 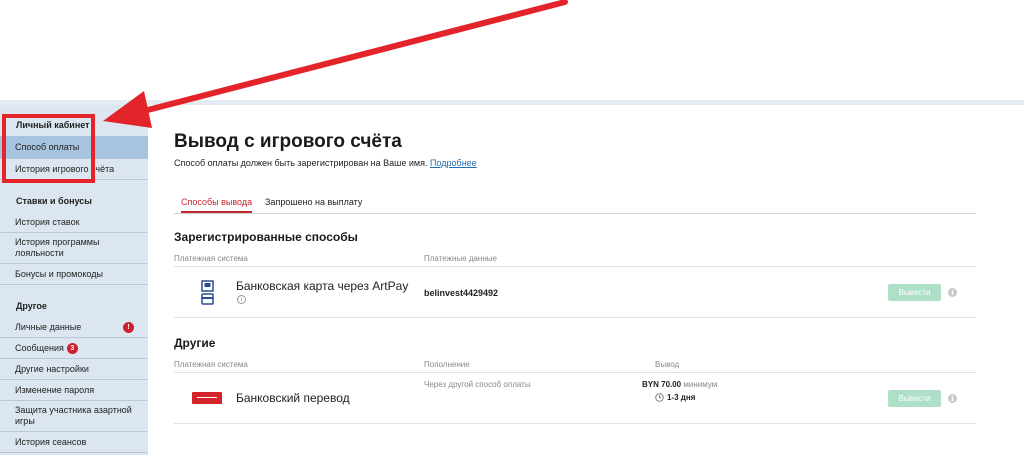 I want to click on sidebar-item-session-history: История сеансов, so click(x=74, y=442).